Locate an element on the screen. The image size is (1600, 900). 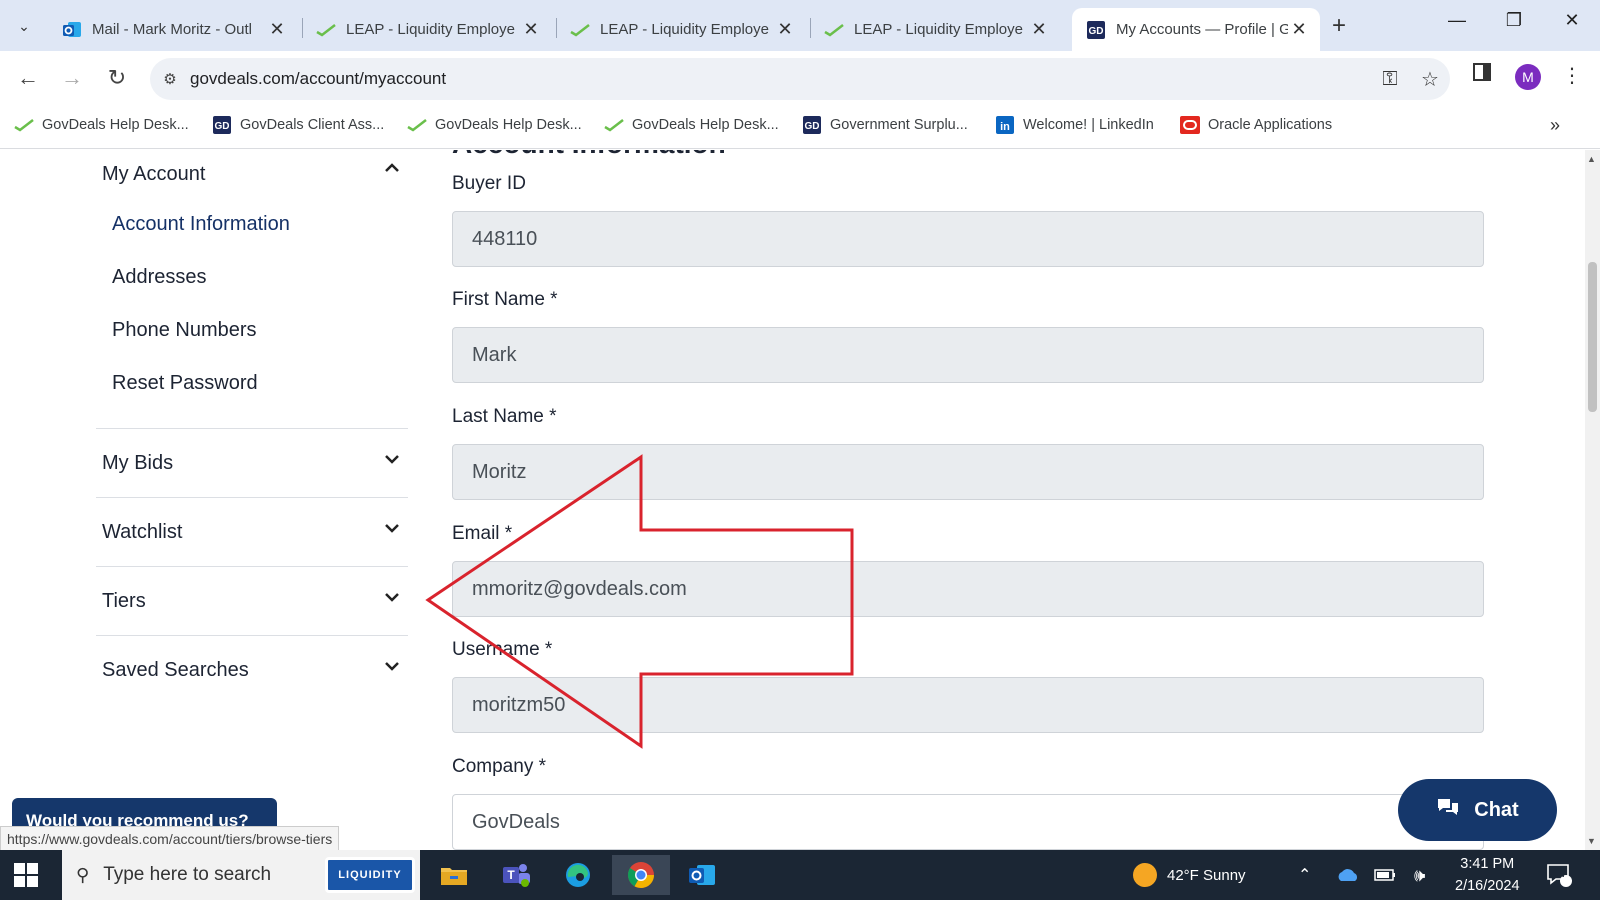
chevron-up-icon: ⌃ is located at coordinates (1304, 875).